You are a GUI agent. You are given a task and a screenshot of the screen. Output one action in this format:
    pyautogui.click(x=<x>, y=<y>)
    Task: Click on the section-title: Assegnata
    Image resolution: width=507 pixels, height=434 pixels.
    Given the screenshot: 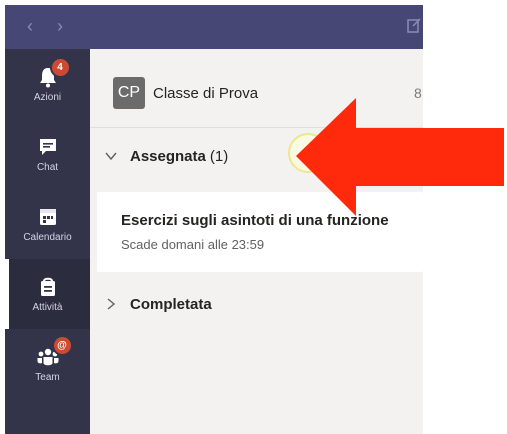 What is the action you would take?
    pyautogui.click(x=168, y=156)
    